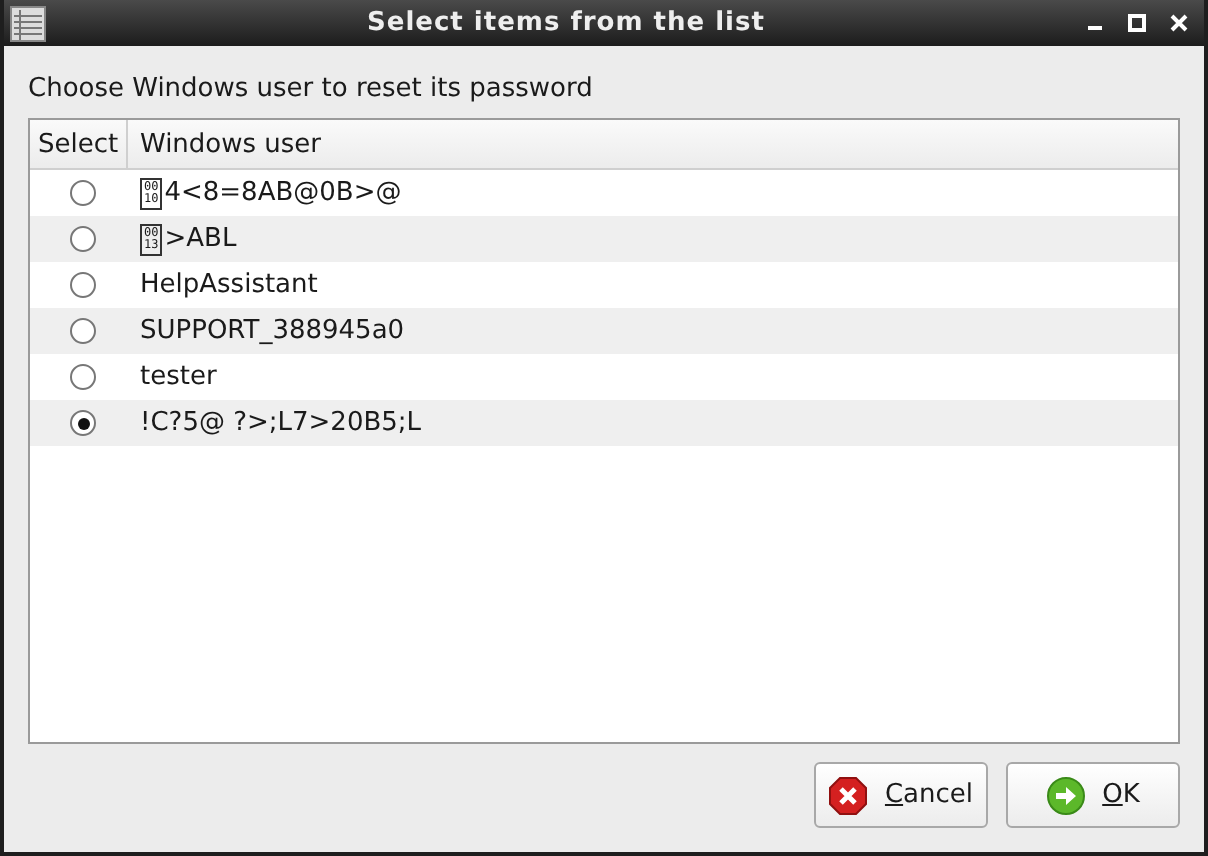 Image resolution: width=1208 pixels, height=856 pixels. I want to click on window-menu-icon, so click(28, 23).